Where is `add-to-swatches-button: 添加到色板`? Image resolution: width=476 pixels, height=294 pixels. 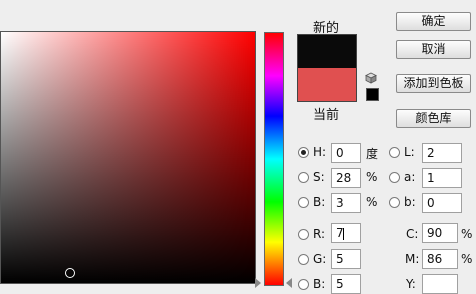
add-to-swatches-button: 添加到色板 is located at coordinates (433, 83).